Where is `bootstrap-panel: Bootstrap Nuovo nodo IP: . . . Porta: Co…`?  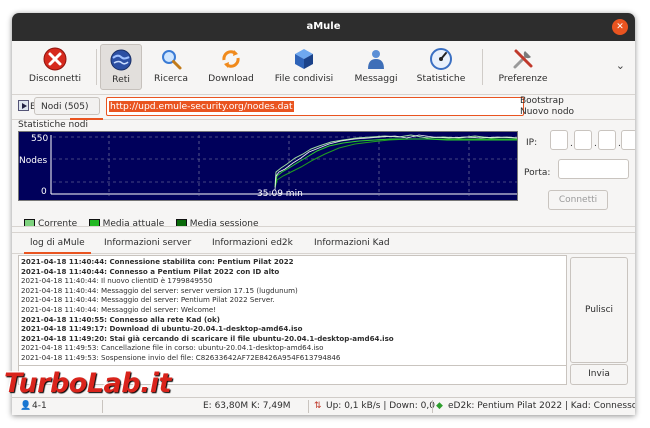 bootstrap-panel: Bootstrap Nuovo nodo IP: . . . Porta: Co… is located at coordinates (577, 155).